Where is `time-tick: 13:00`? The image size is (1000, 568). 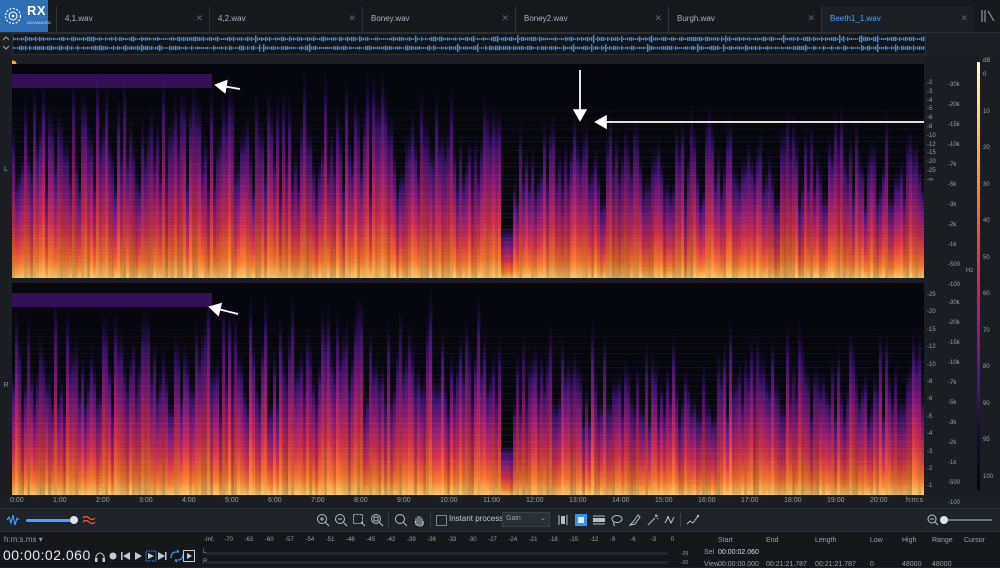
time-tick: 13:00 is located at coordinates (578, 500).